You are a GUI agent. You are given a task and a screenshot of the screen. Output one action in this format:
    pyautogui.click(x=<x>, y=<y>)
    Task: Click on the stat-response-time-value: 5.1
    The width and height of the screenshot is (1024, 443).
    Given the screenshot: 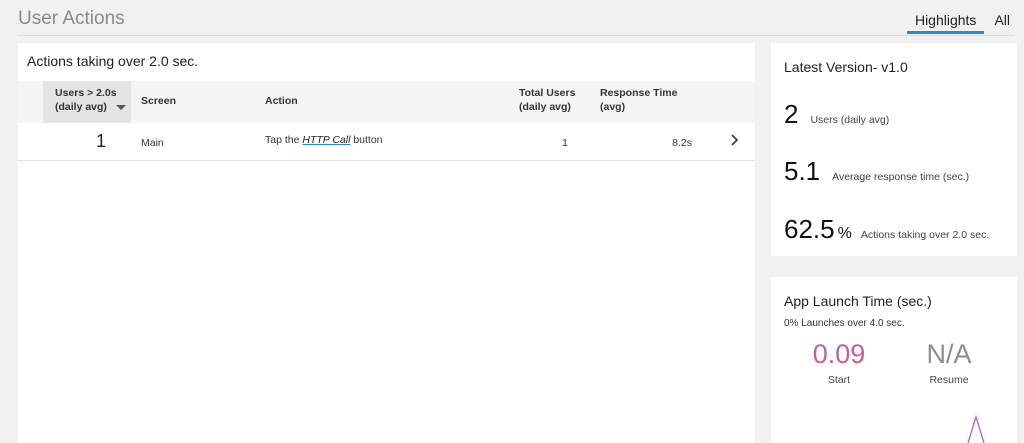 What is the action you would take?
    pyautogui.click(x=802, y=171)
    